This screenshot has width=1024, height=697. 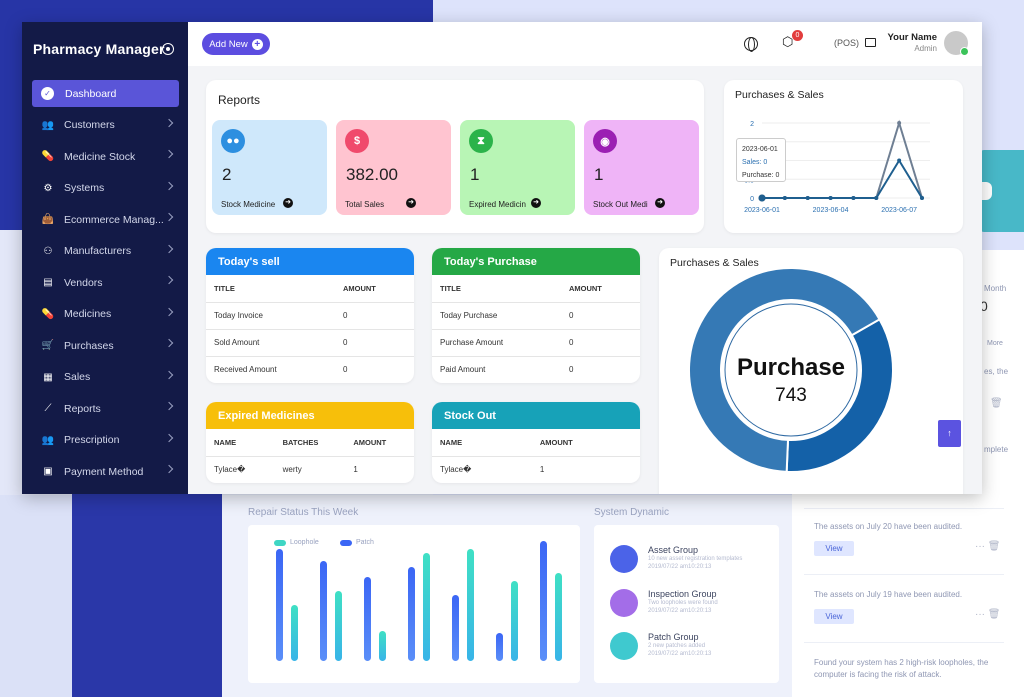 I want to click on globe-icon, so click(x=751, y=44).